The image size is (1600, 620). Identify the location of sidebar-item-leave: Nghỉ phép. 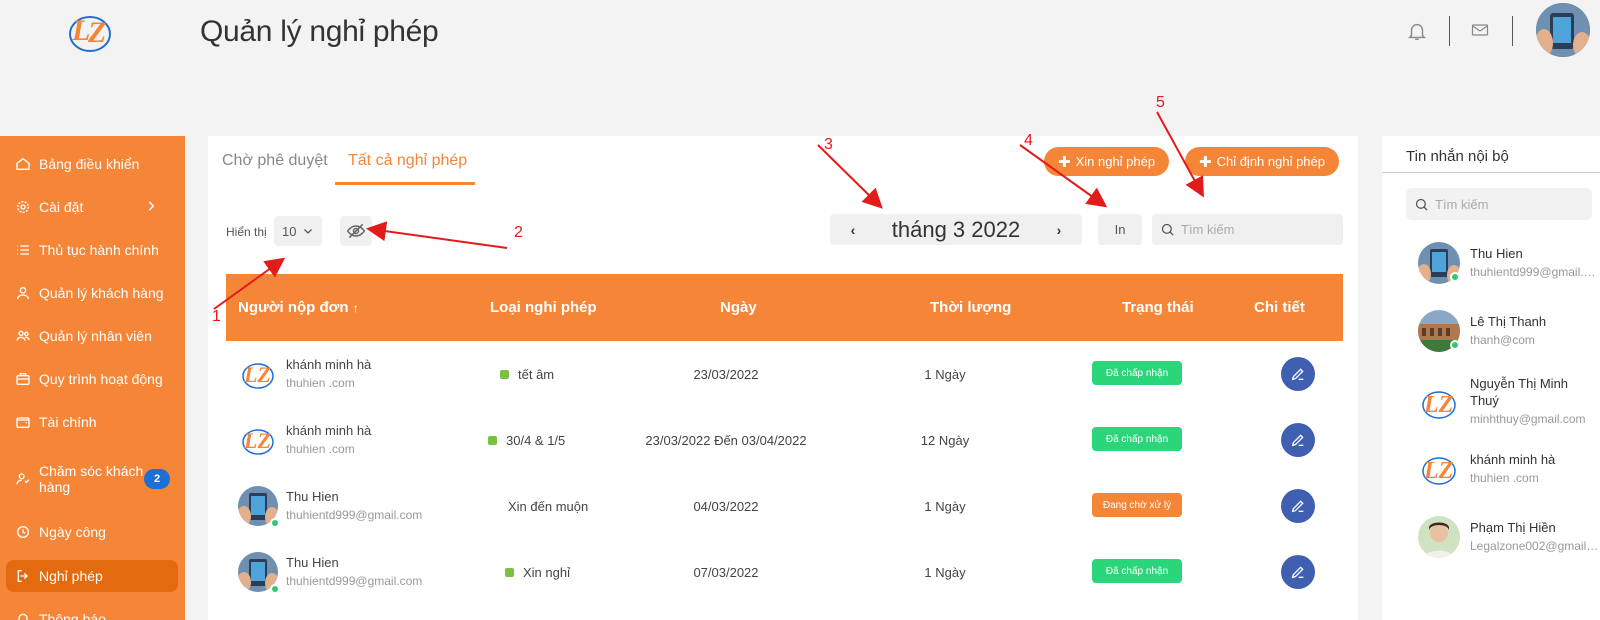
(92, 576).